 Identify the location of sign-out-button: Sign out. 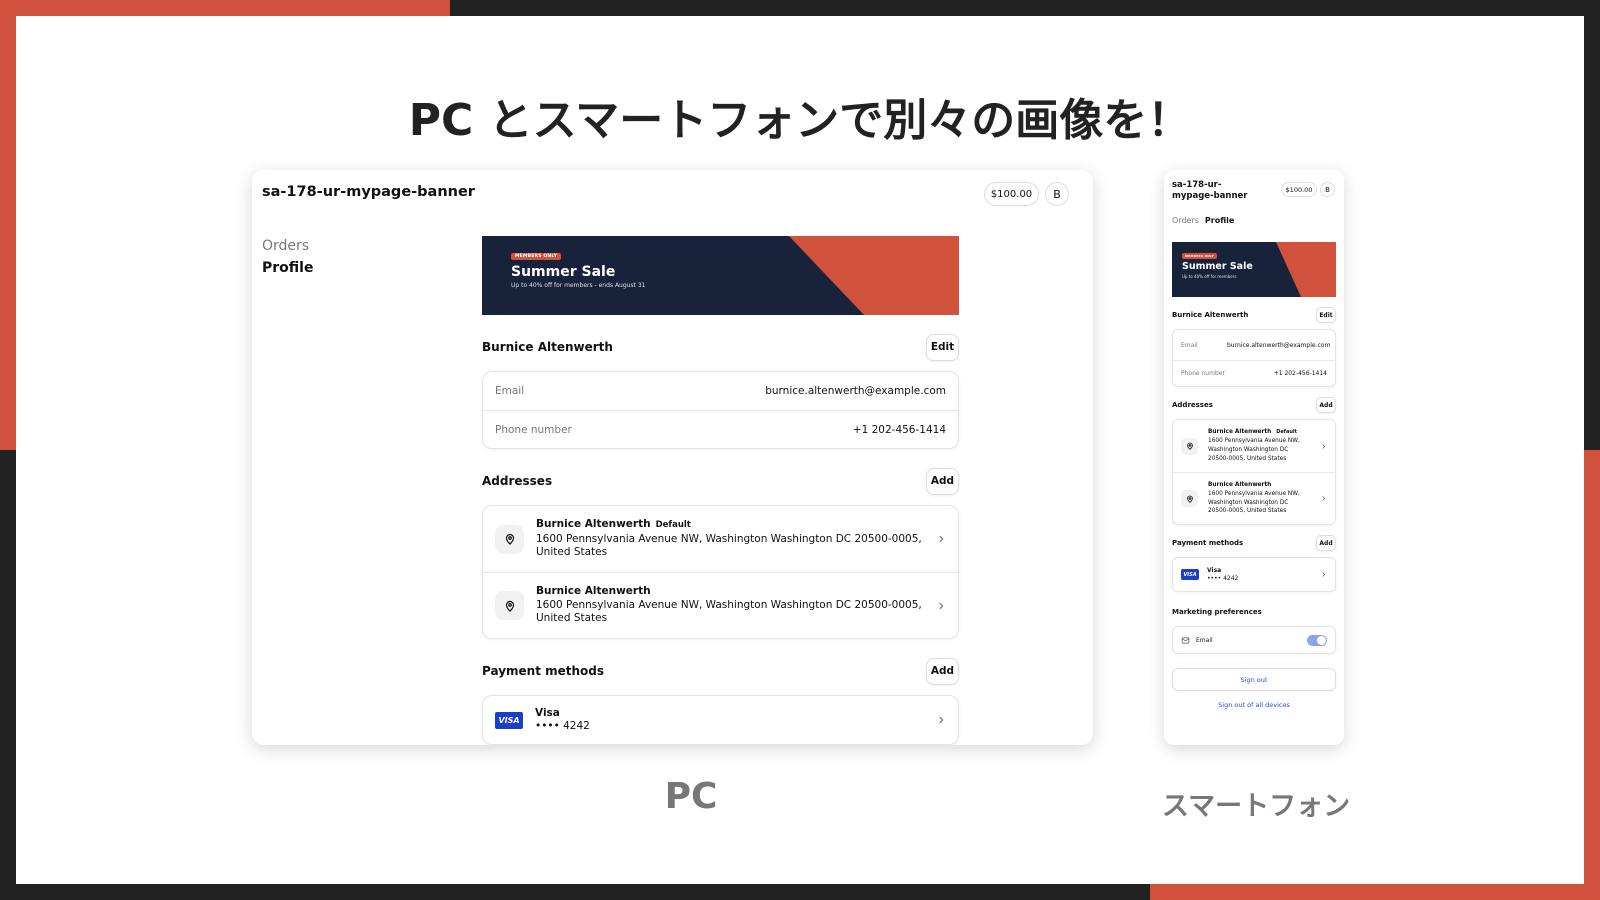
(1254, 679).